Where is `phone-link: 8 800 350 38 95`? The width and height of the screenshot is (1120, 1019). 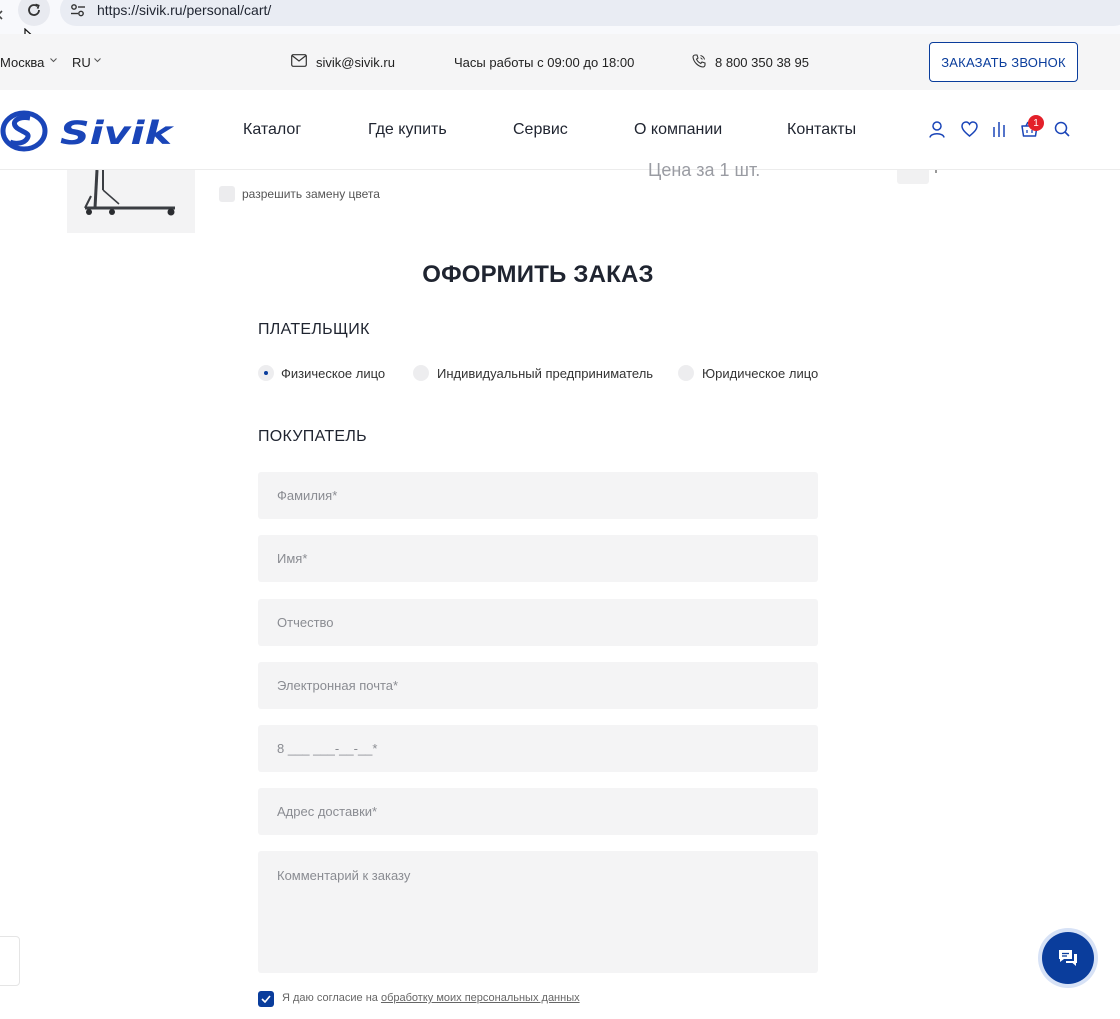 phone-link: 8 800 350 38 95 is located at coordinates (762, 62).